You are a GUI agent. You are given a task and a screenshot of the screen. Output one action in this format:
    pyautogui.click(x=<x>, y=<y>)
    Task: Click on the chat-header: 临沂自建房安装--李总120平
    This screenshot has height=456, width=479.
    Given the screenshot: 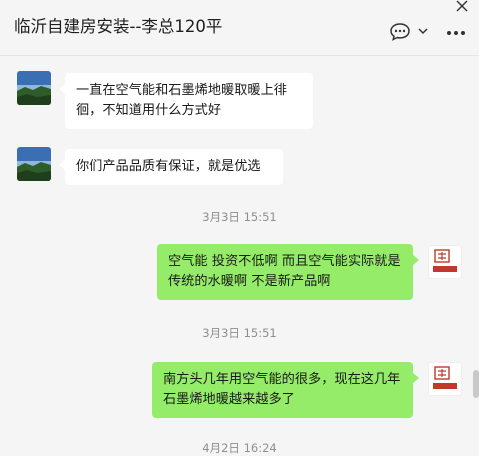 What is the action you would take?
    pyautogui.click(x=239, y=28)
    